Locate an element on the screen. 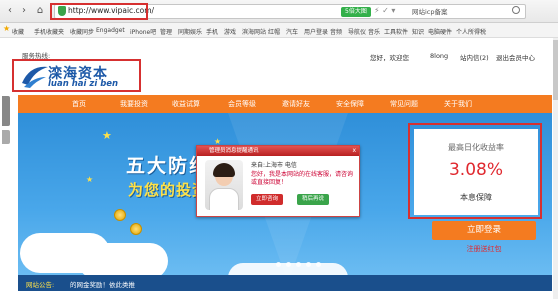 The width and height of the screenshot is (558, 299). bookmark-item: 同期娱乐 is located at coordinates (190, 31).